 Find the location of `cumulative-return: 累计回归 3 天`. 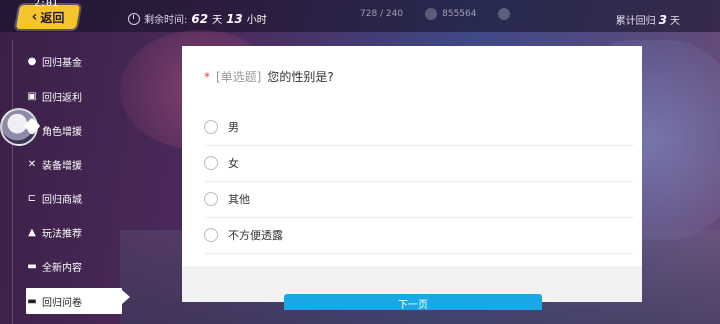

cumulative-return: 累计回归 3 天 is located at coordinates (647, 20).